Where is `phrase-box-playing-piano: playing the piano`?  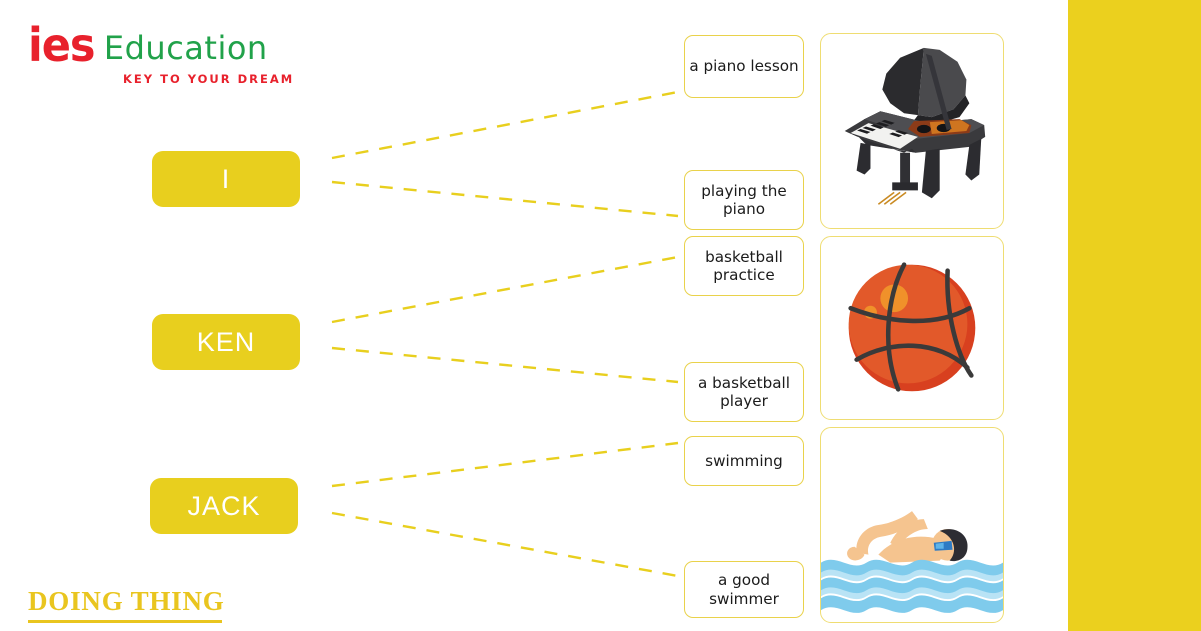
phrase-box-playing-piano: playing the piano is located at coordinates (744, 200).